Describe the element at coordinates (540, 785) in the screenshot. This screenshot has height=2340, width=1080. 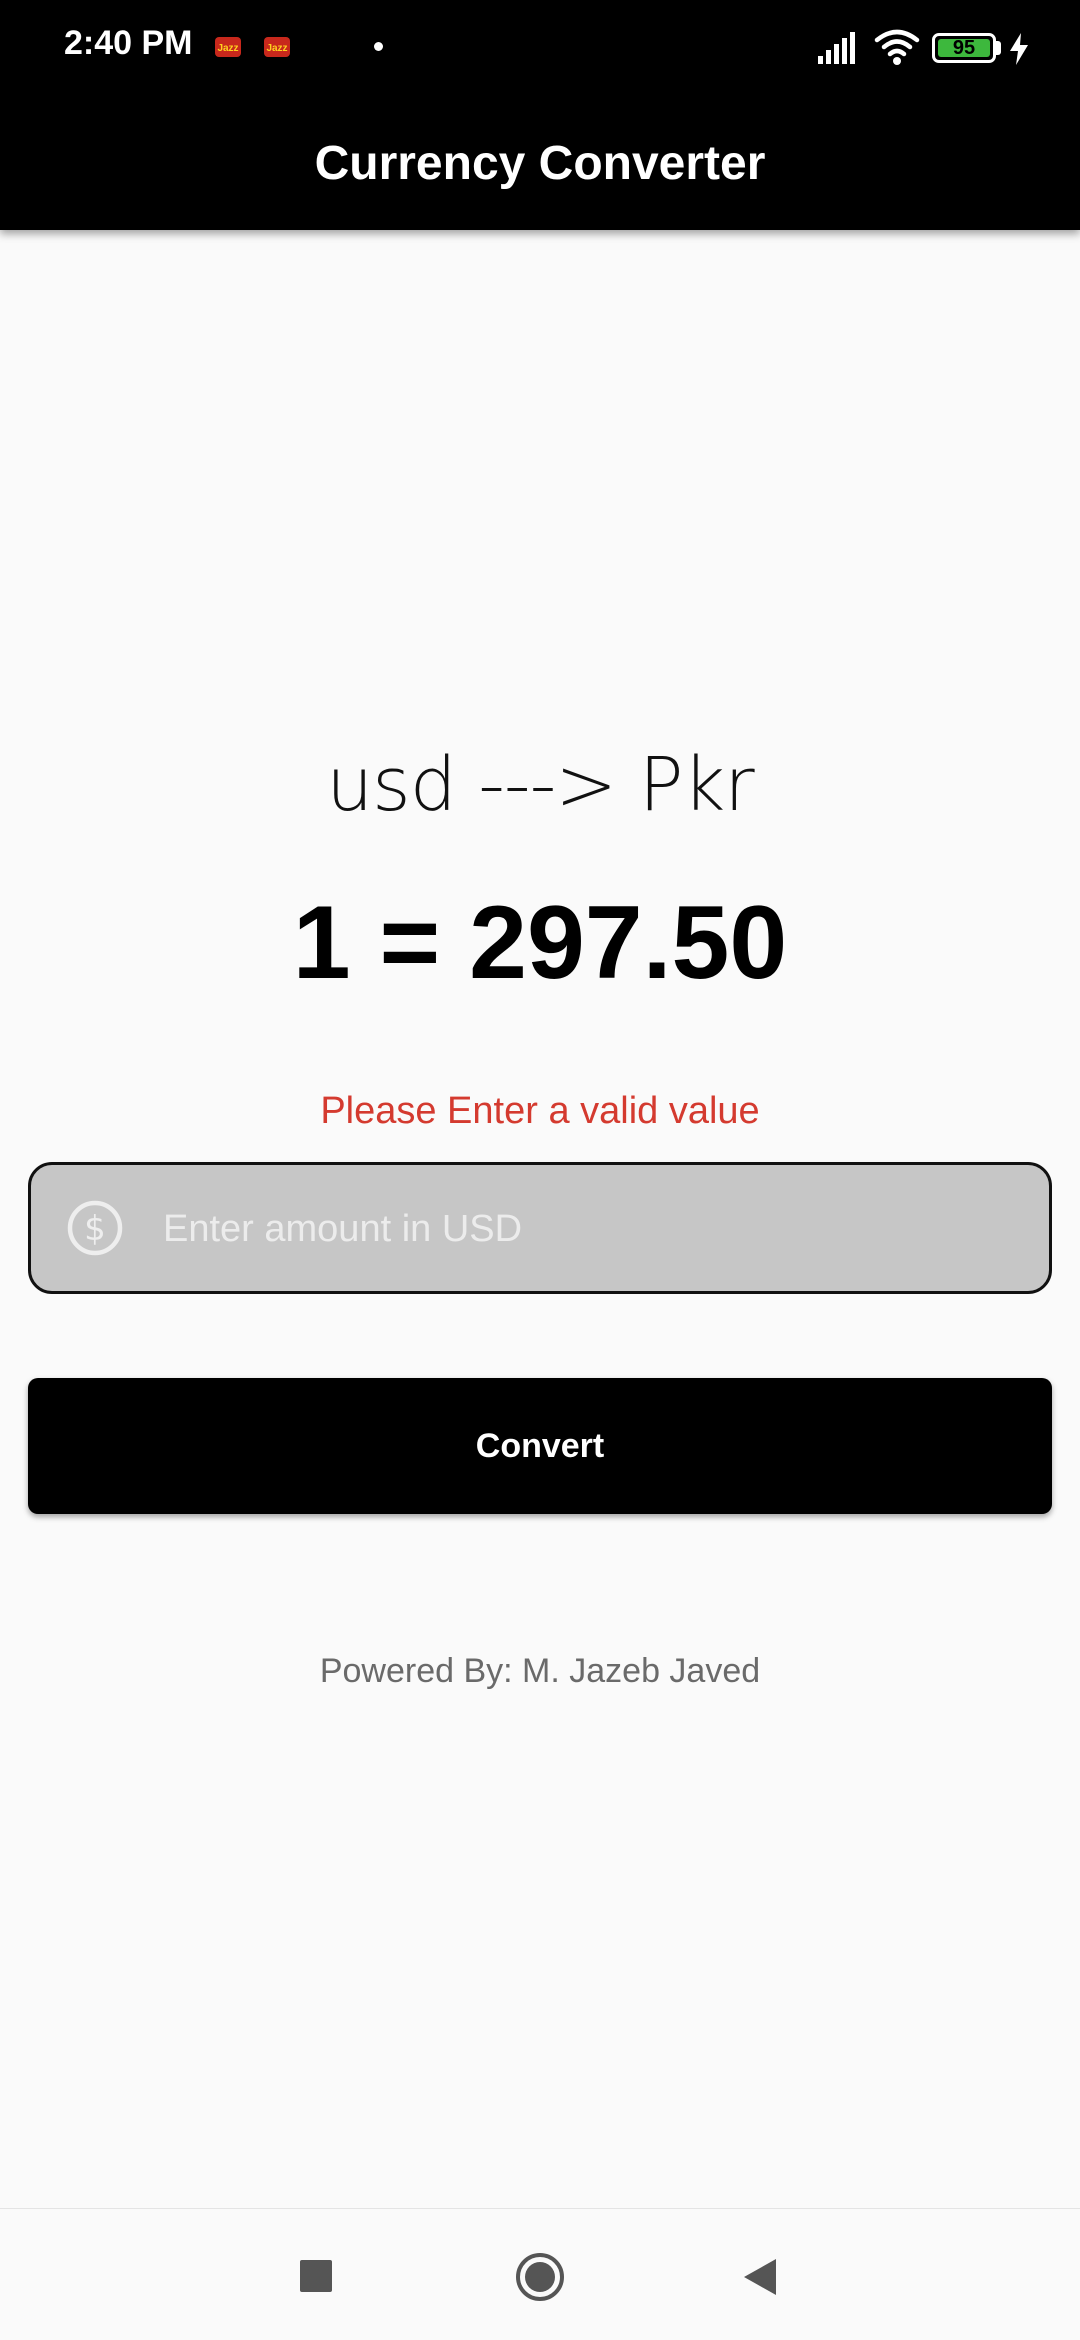
I see `currency-pair-label: usd ---> Pkr` at that location.